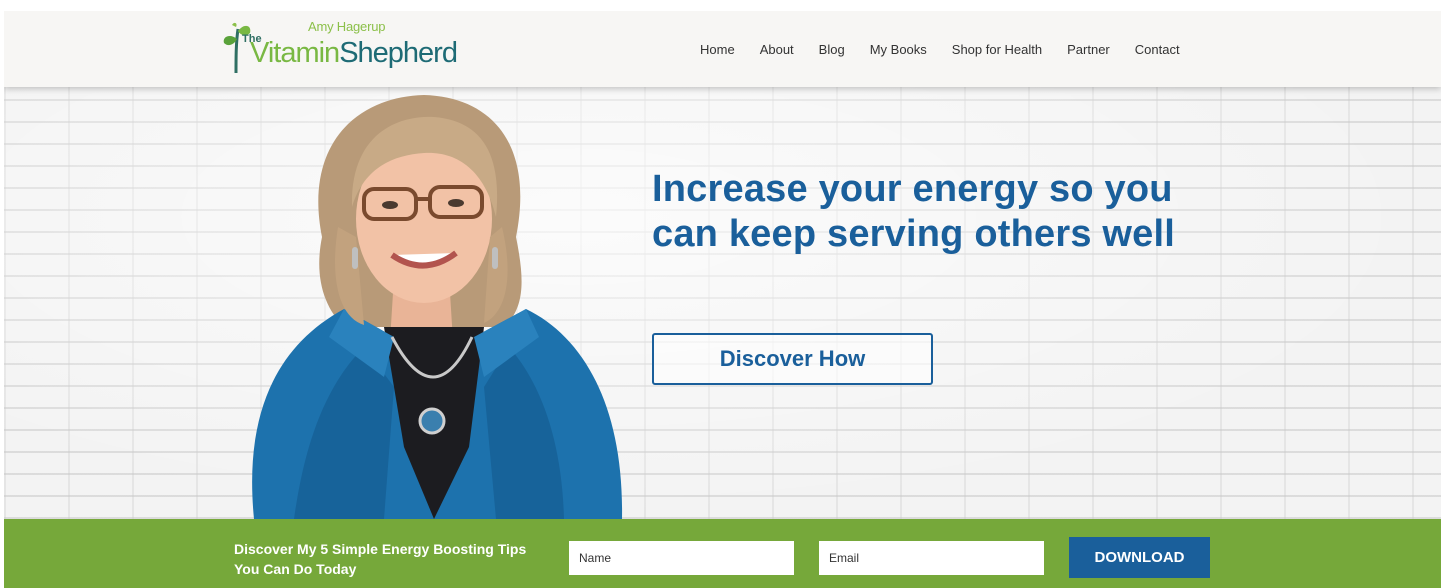 The image size is (1445, 588). What do you see at coordinates (832, 49) in the screenshot?
I see `nav-item-blog: Blog` at bounding box center [832, 49].